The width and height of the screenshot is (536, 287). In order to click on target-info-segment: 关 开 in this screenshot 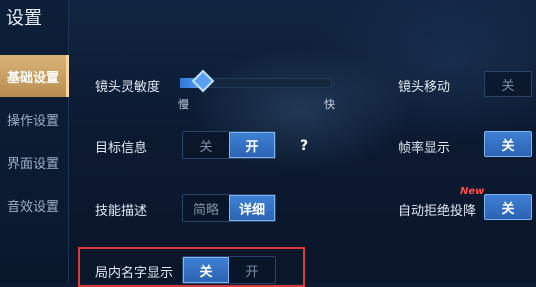, I will do `click(229, 145)`.